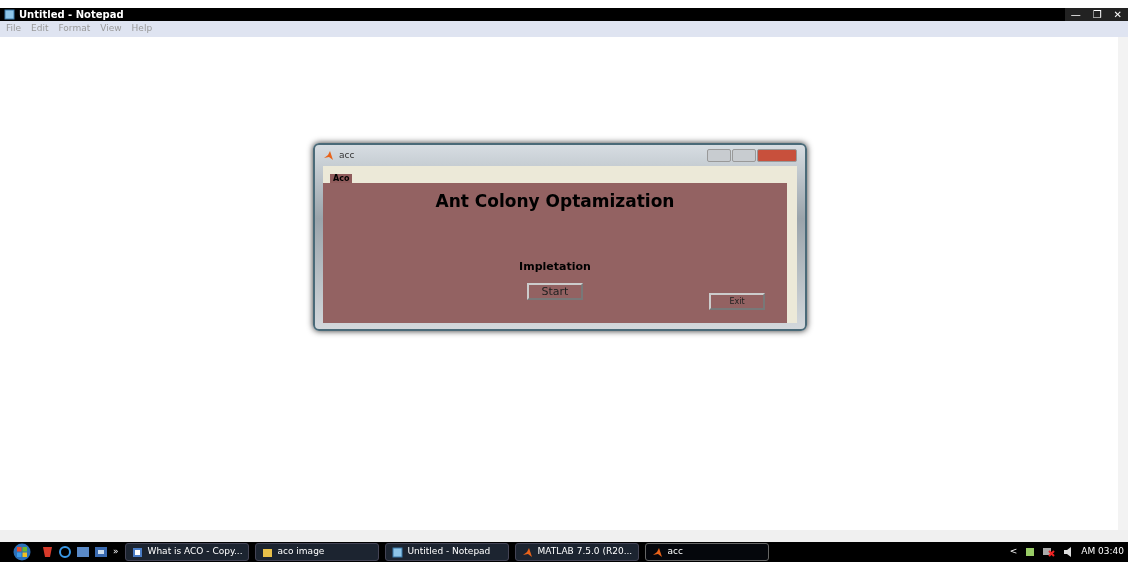 This screenshot has width=1128, height=562. What do you see at coordinates (1075, 14) in the screenshot?
I see `window-control-button: —` at bounding box center [1075, 14].